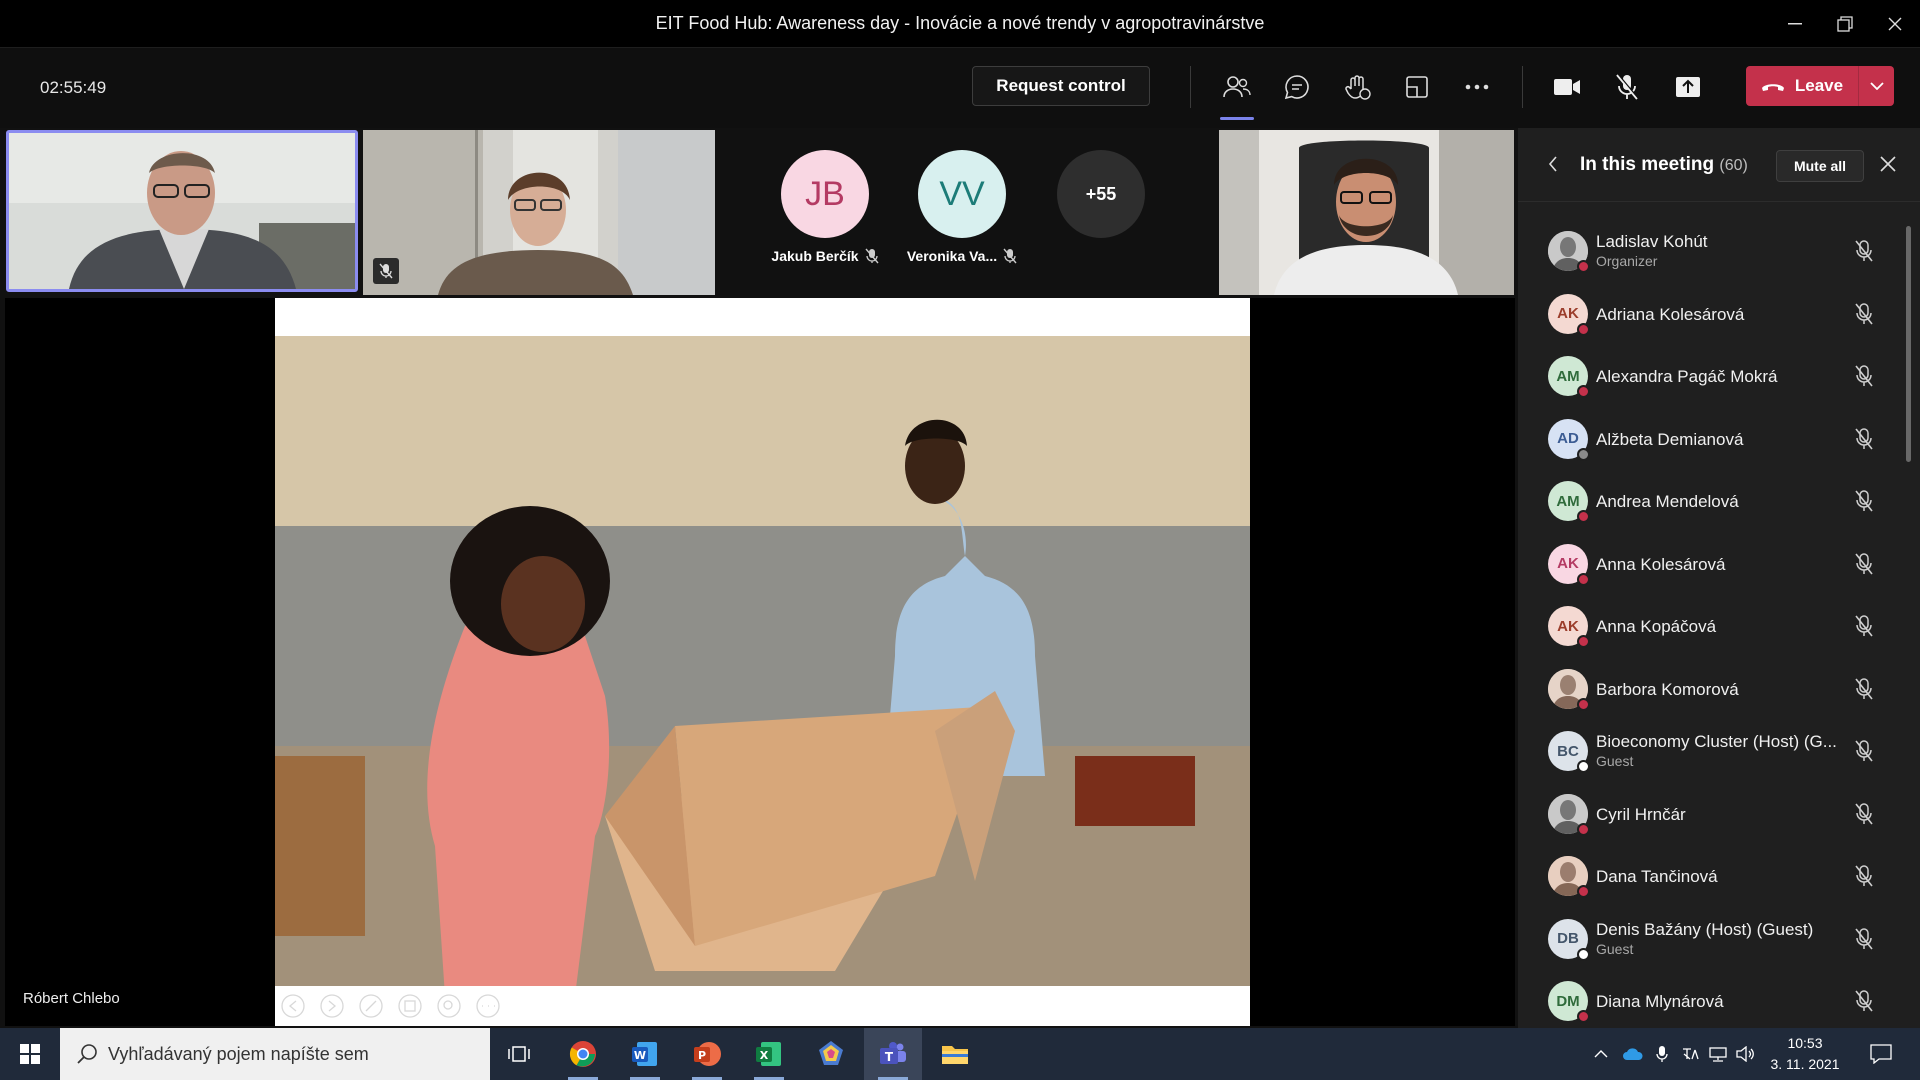  I want to click on speaker-icon, so click(1745, 1054).